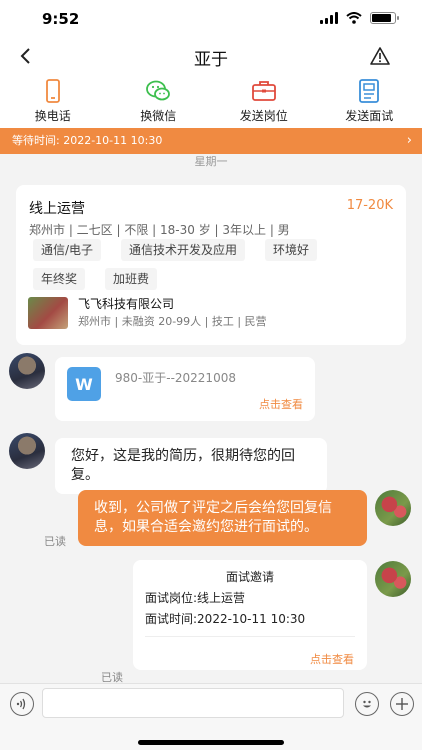 The width and height of the screenshot is (422, 750). I want to click on company-logo, so click(48, 313).